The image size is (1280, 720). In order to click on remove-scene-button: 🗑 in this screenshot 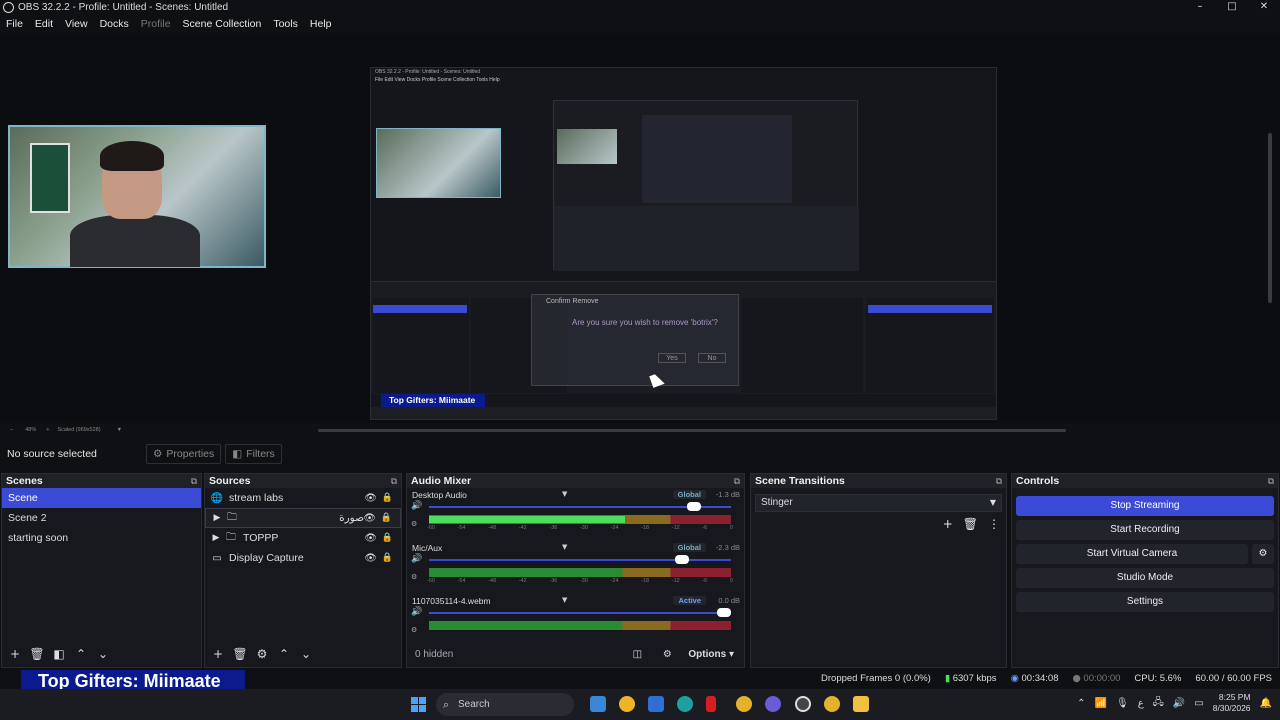, I will do `click(37, 654)`.